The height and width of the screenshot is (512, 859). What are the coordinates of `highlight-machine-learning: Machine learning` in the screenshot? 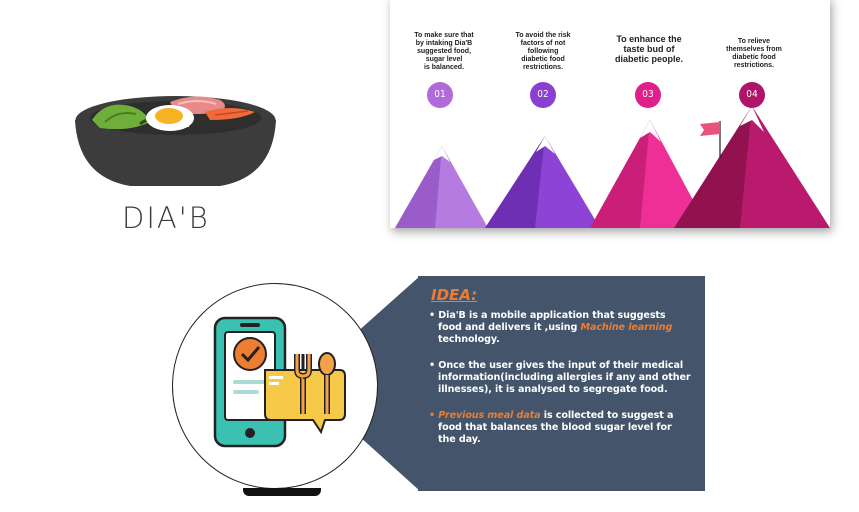 It's located at (626, 327).